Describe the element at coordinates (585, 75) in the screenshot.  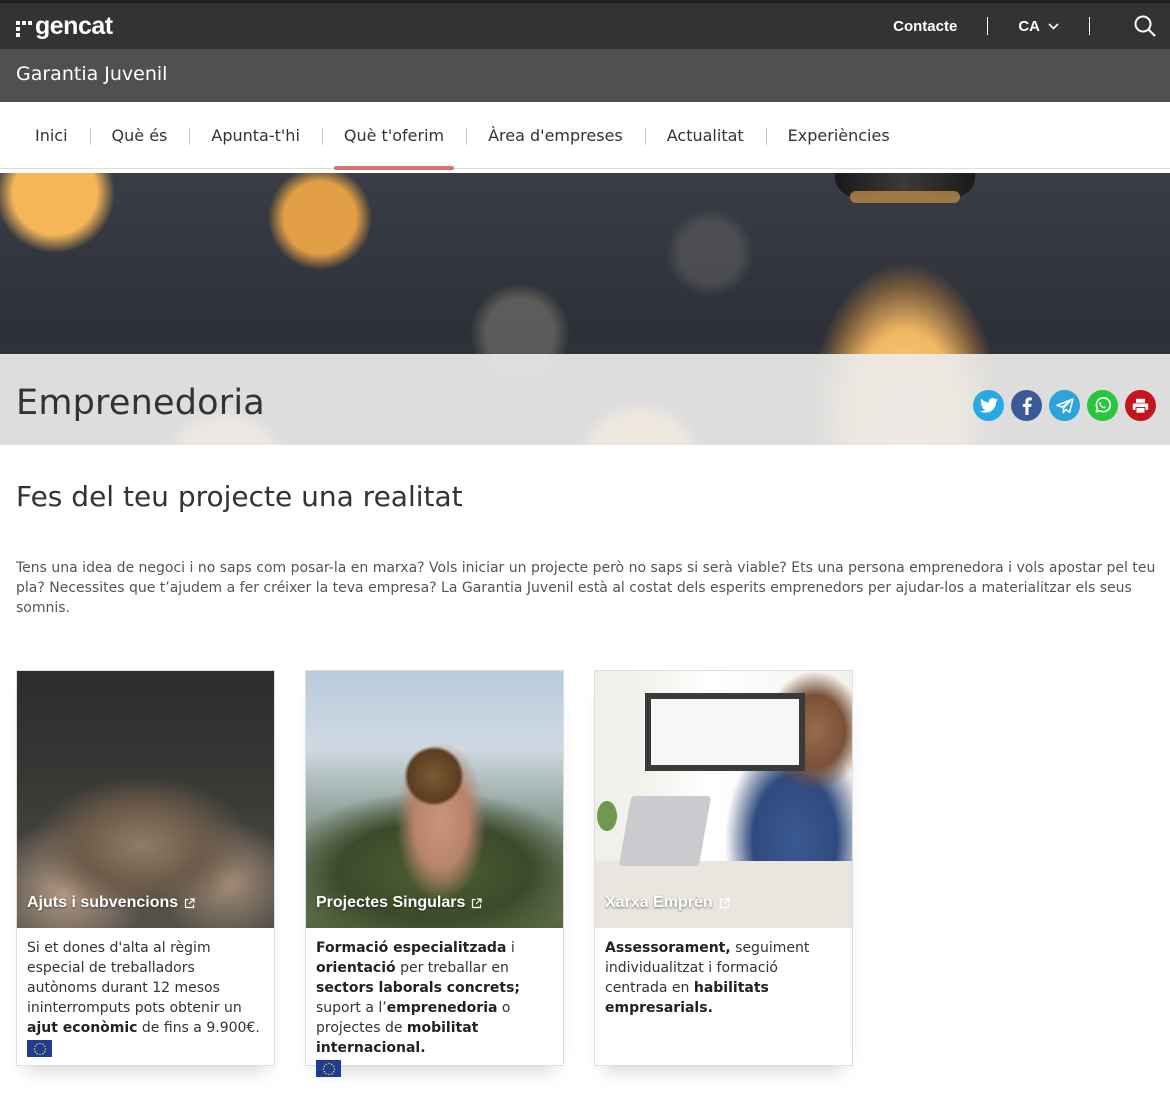
I see `site-bar: Garantia Juvenil` at that location.